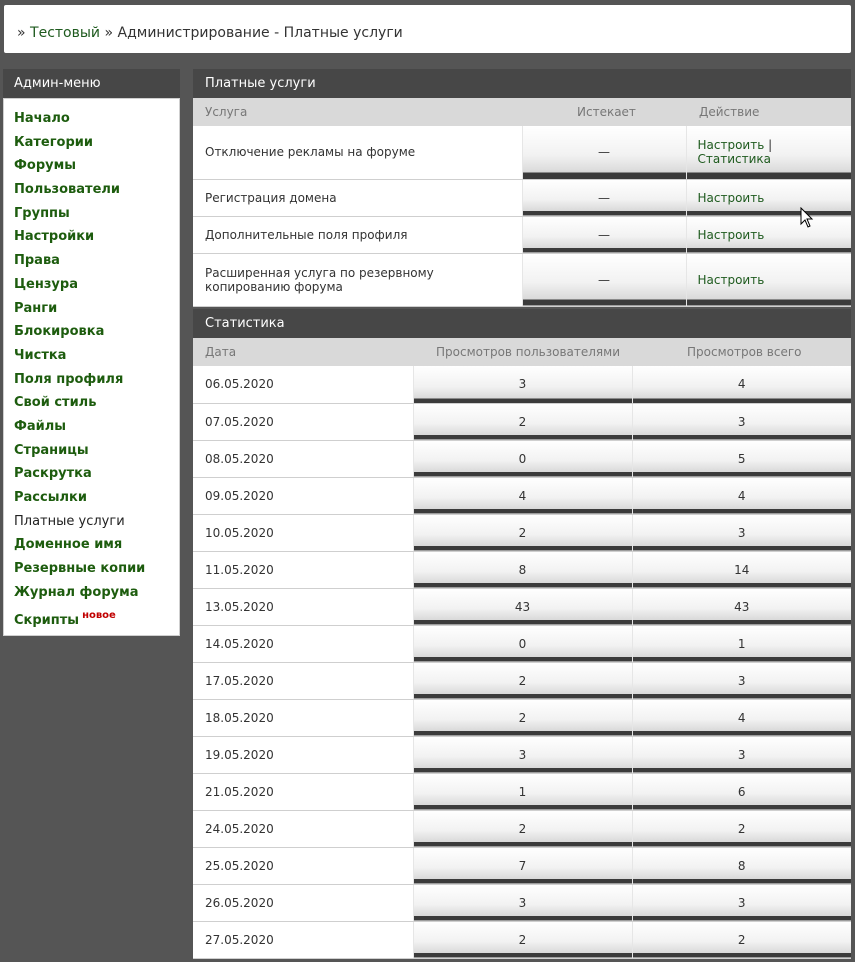 Image resolution: width=855 pixels, height=962 pixels. Describe the element at coordinates (303, 533) in the screenshot. I see `stat-date: 10.05.2020` at that location.